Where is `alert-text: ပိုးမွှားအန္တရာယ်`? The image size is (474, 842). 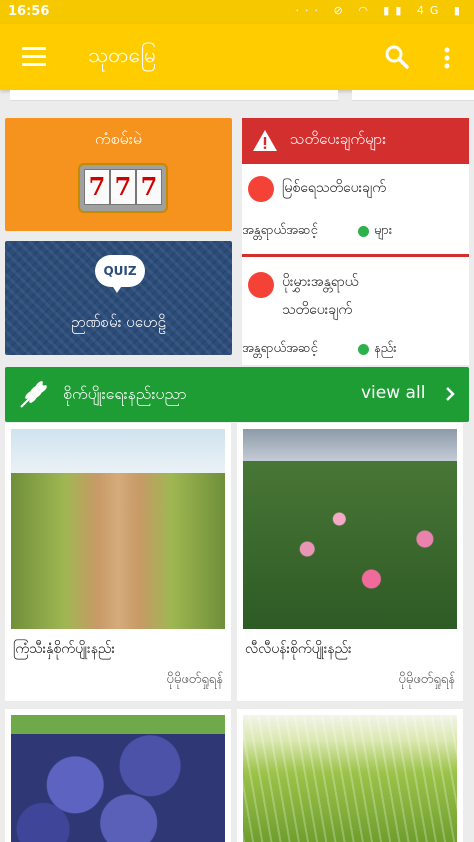 alert-text: ပိုးမွှားအန္တရာယ် is located at coordinates (320, 282).